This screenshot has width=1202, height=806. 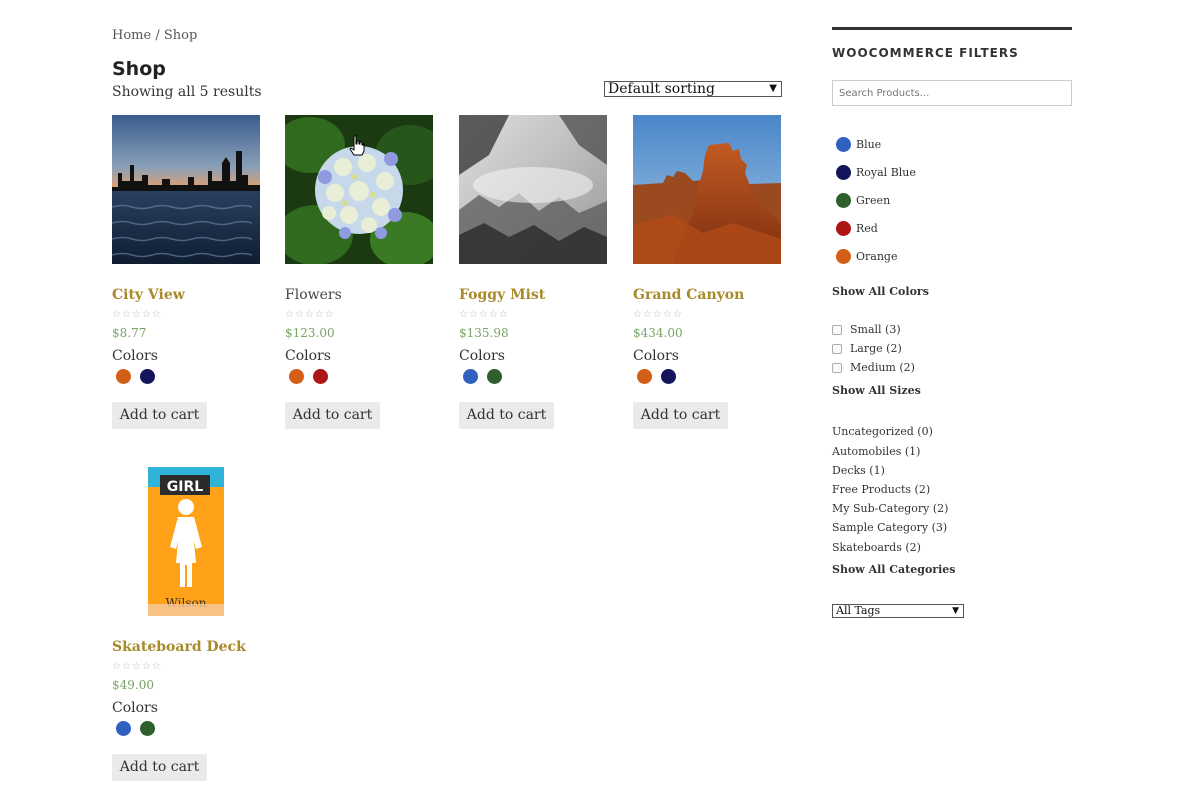 I want to click on breadcrumb-home-link: Home, so click(x=131, y=35).